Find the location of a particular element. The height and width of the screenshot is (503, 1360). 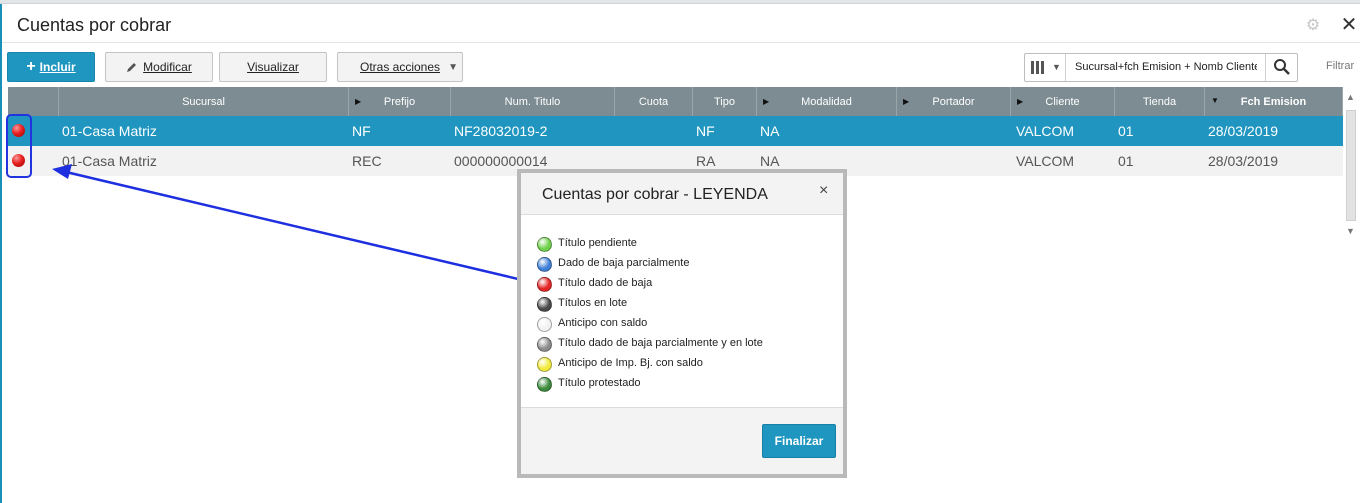

visualizar-label: Visualizar is located at coordinates (273, 67).